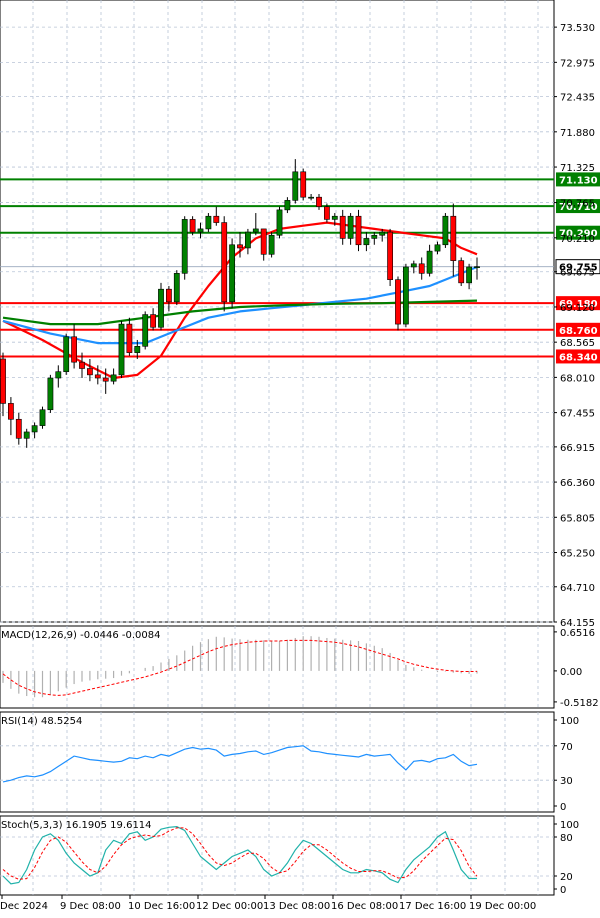 This screenshot has height=918, width=600. What do you see at coordinates (577, 414) in the screenshot?
I see `price-tick-label: 67.455` at bounding box center [577, 414].